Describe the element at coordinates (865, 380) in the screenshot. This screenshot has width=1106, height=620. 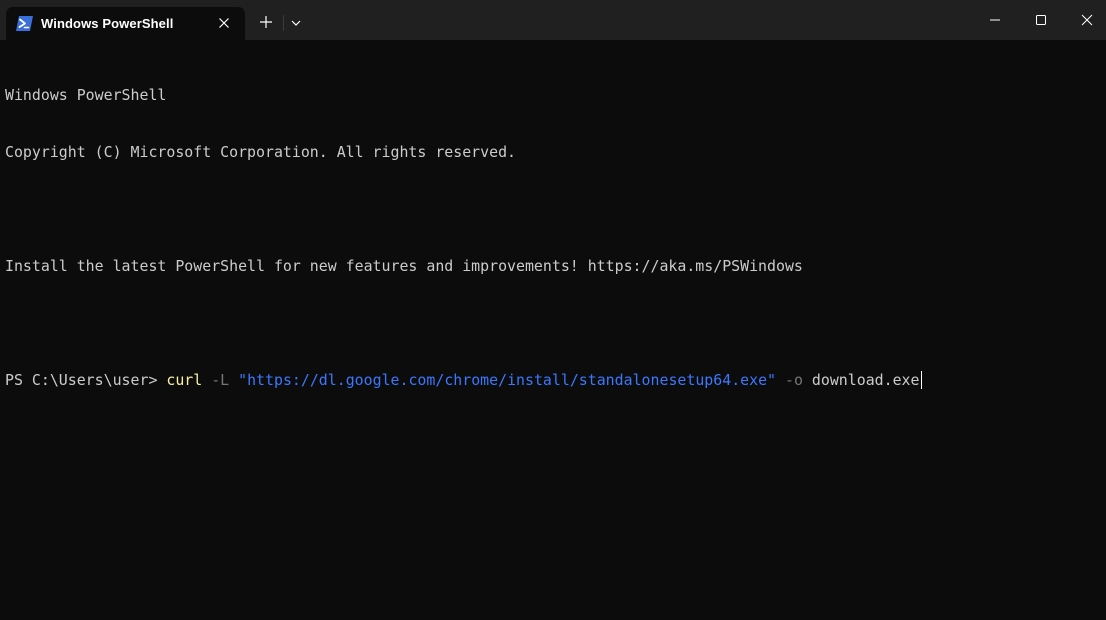
I see `command-output-file: download.exe` at that location.